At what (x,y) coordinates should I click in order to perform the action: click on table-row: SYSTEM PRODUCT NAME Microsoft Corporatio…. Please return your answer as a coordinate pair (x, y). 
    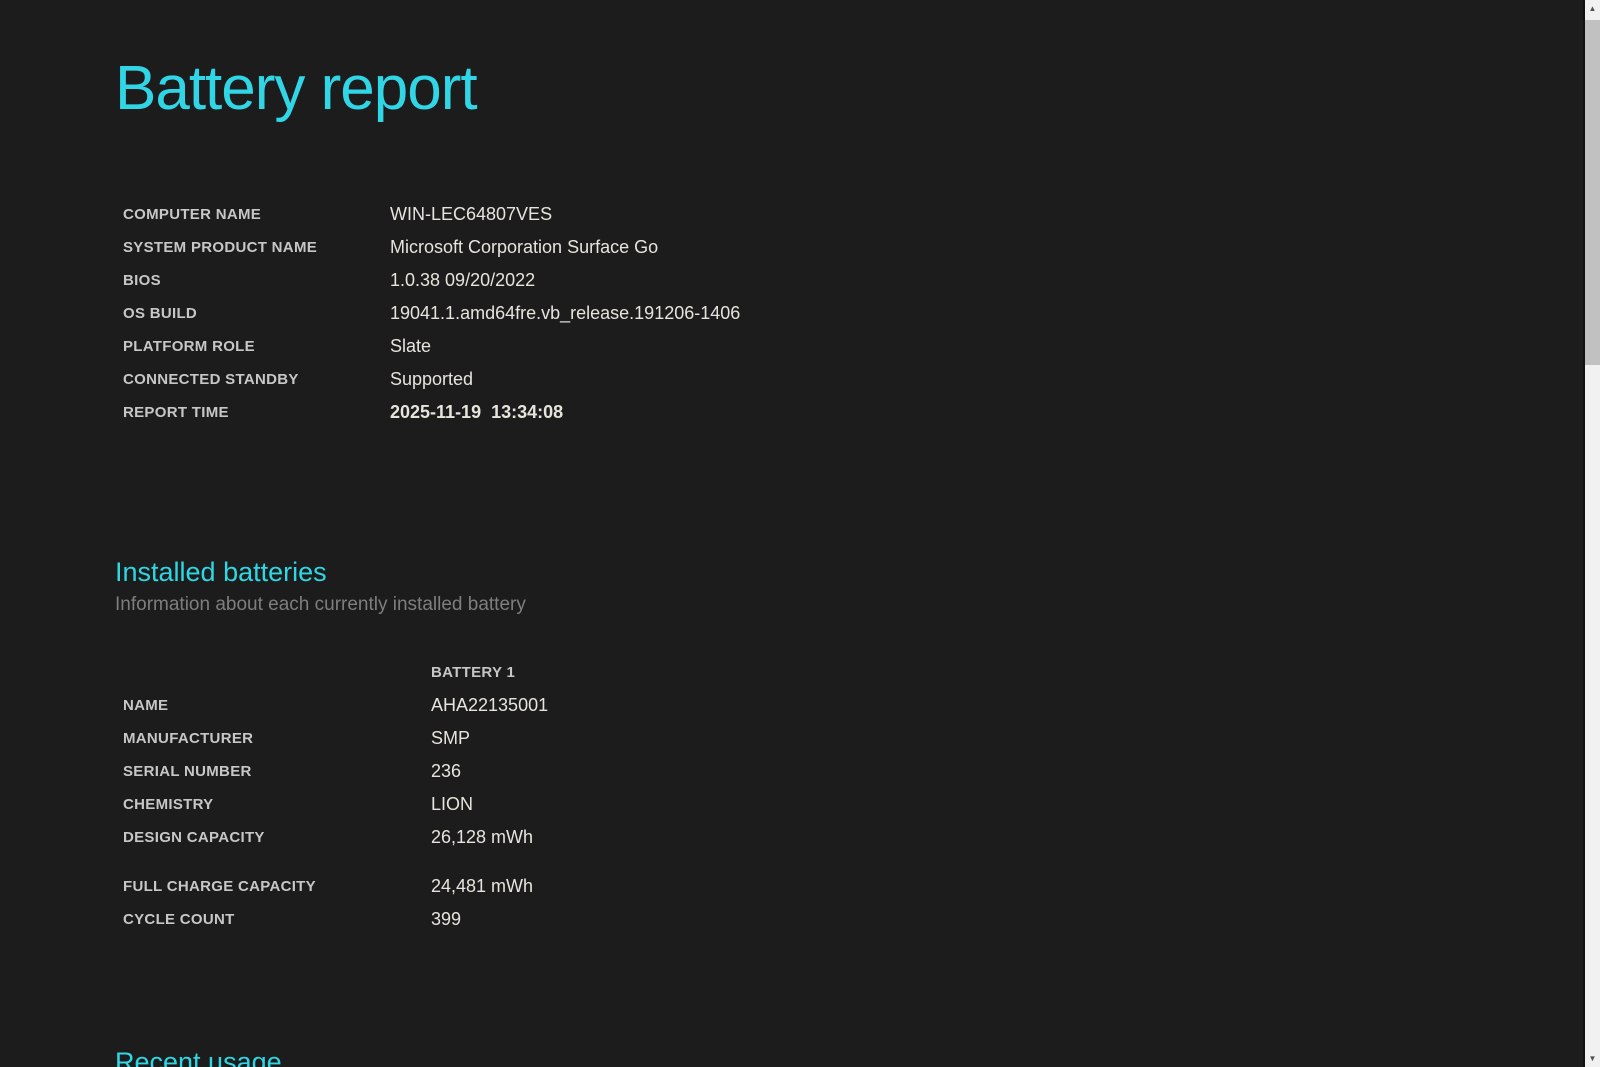
    Looking at the image, I should click on (849, 247).